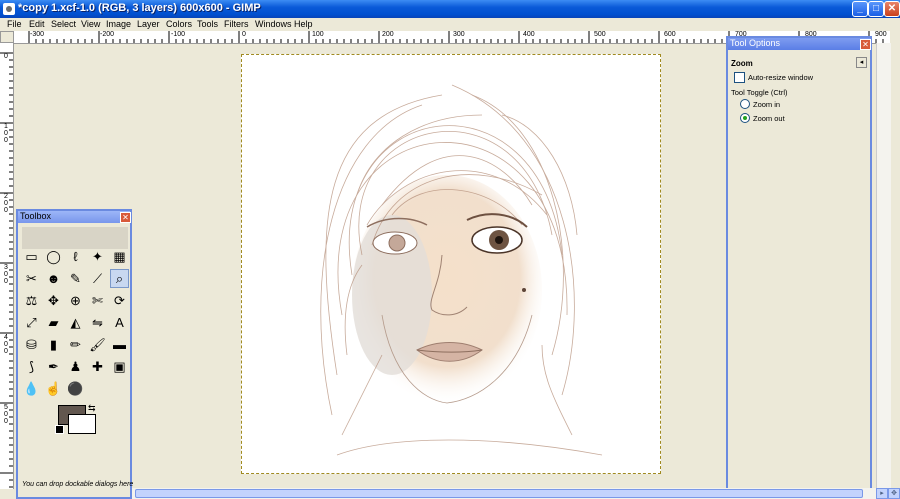 Image resolution: width=900 pixels, height=499 pixels. Describe the element at coordinates (273, 24) in the screenshot. I see `menu-windows: Windows` at that location.